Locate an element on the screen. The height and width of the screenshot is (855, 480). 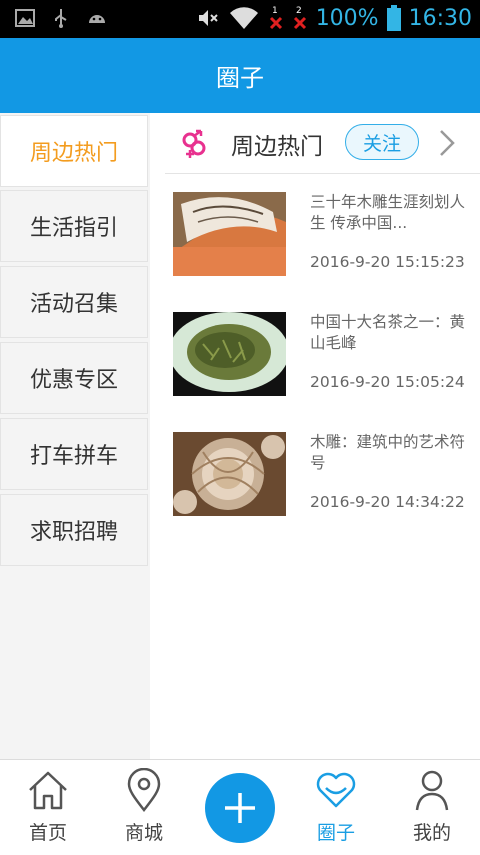
sidebar-item-carpool: 打车拼车 is located at coordinates (74, 454).